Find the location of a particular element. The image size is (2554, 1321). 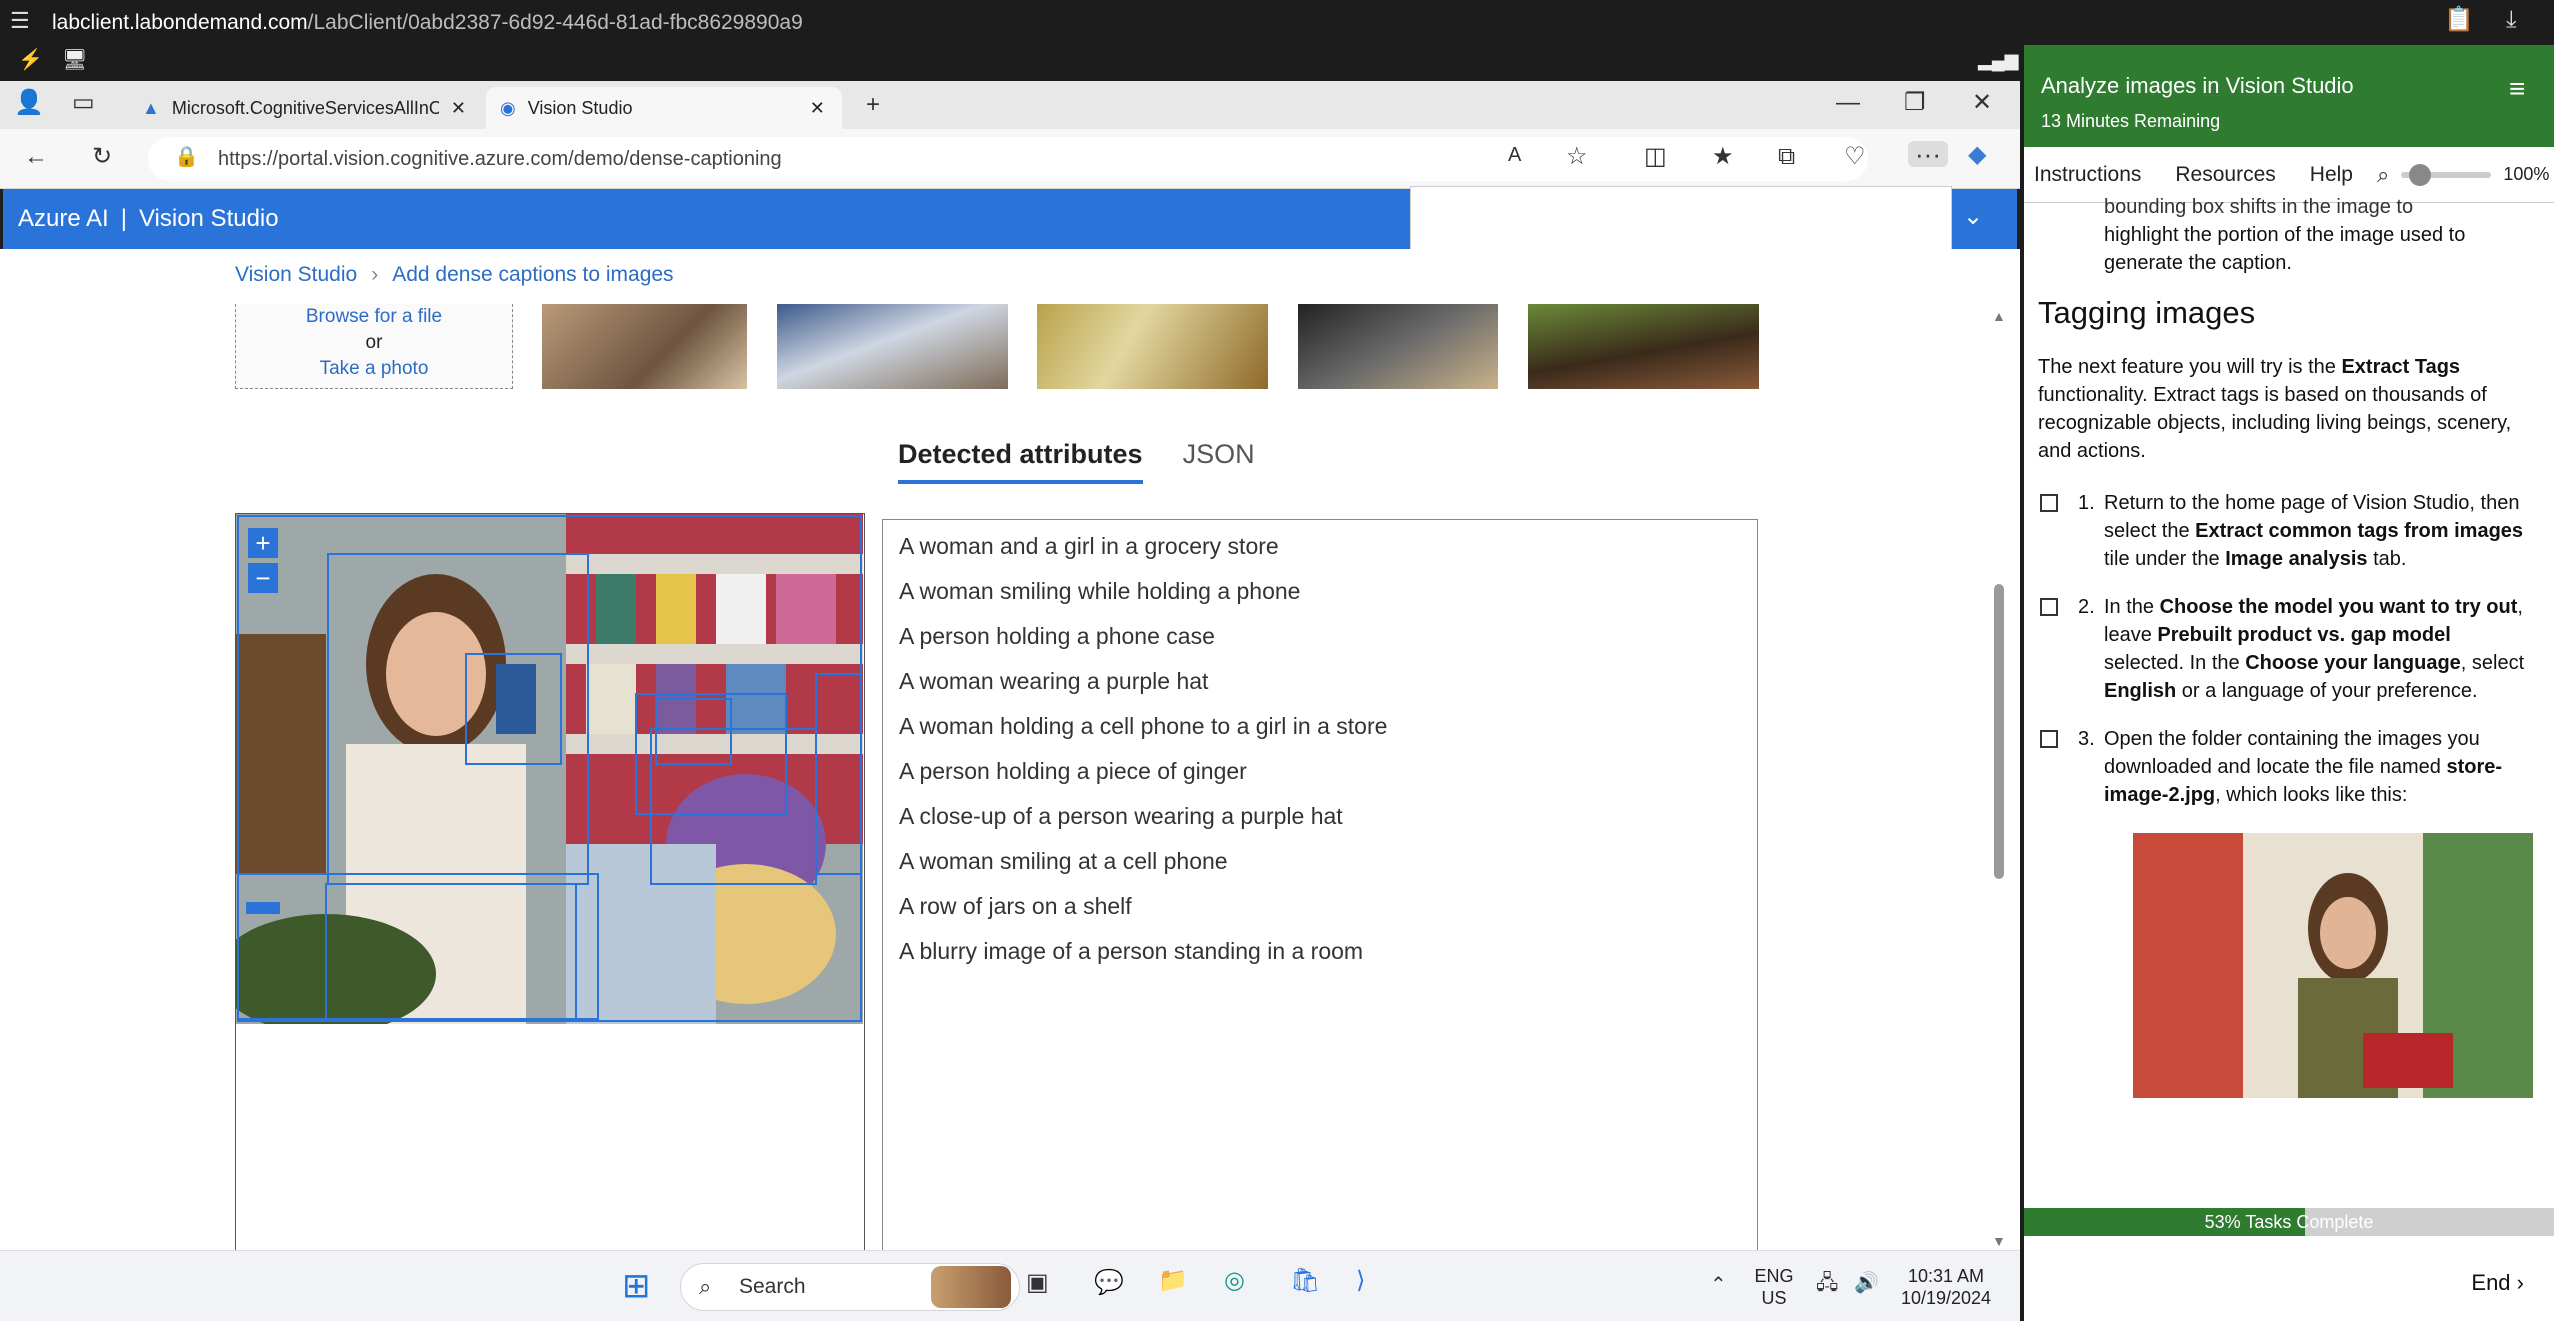

restore-icon: ❐ is located at coordinates (1915, 103).